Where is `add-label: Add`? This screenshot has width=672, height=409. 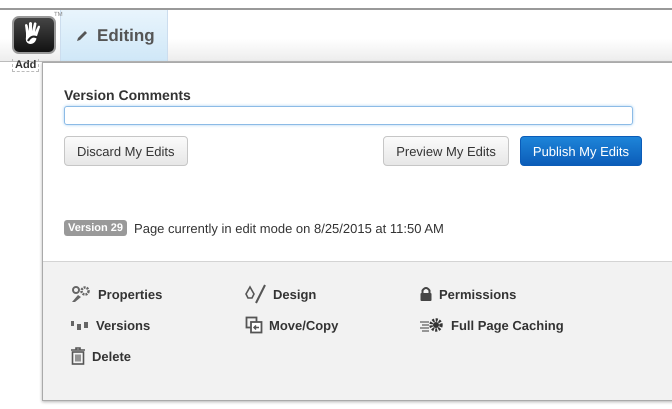 add-label: Add is located at coordinates (26, 65).